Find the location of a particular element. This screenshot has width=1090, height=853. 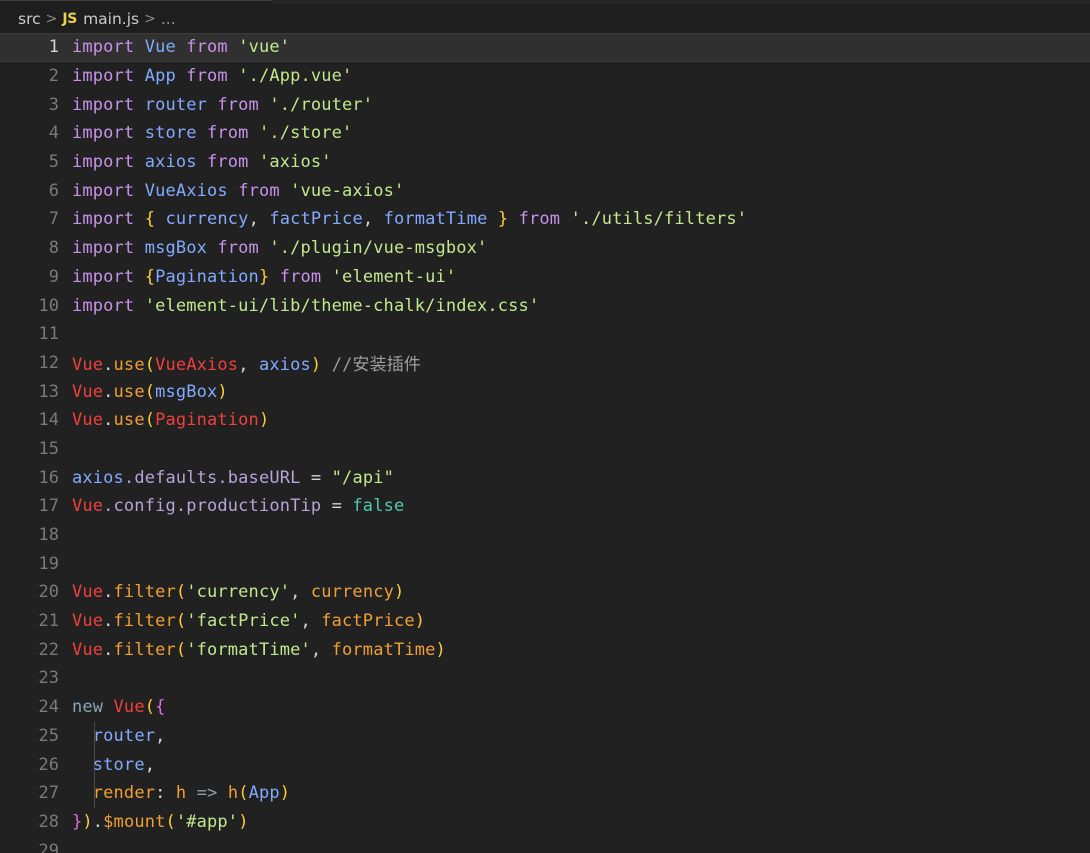

line-number: 8 is located at coordinates (53, 248).